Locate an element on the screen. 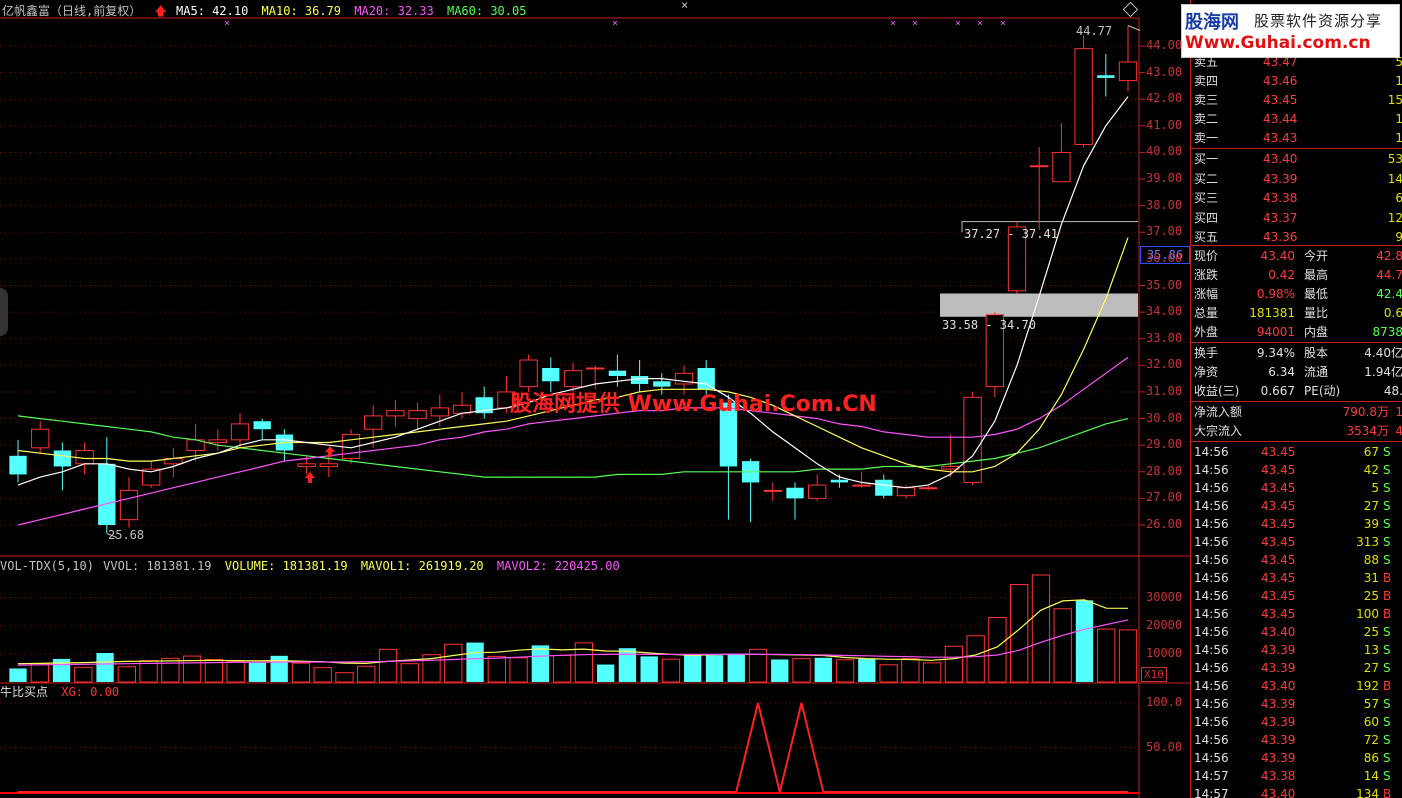 The width and height of the screenshot is (1402, 798). tick-row: 14:56 43.45 27 S is located at coordinates (1296, 506).